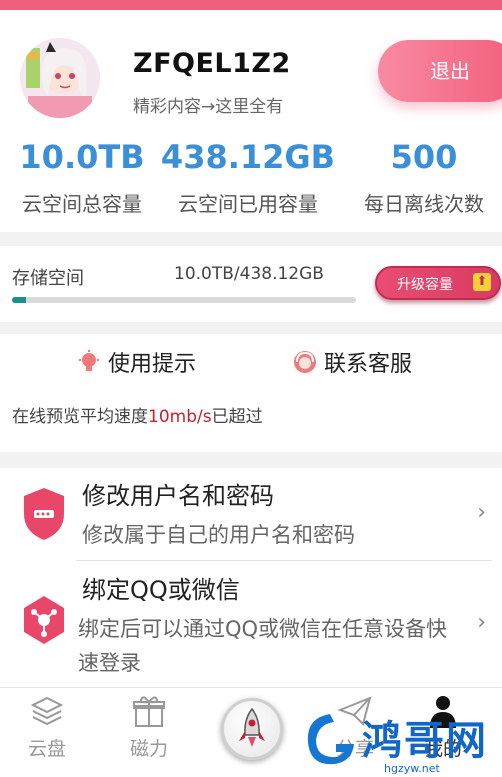  Describe the element at coordinates (44, 514) in the screenshot. I see `shield-lock-icon` at that location.